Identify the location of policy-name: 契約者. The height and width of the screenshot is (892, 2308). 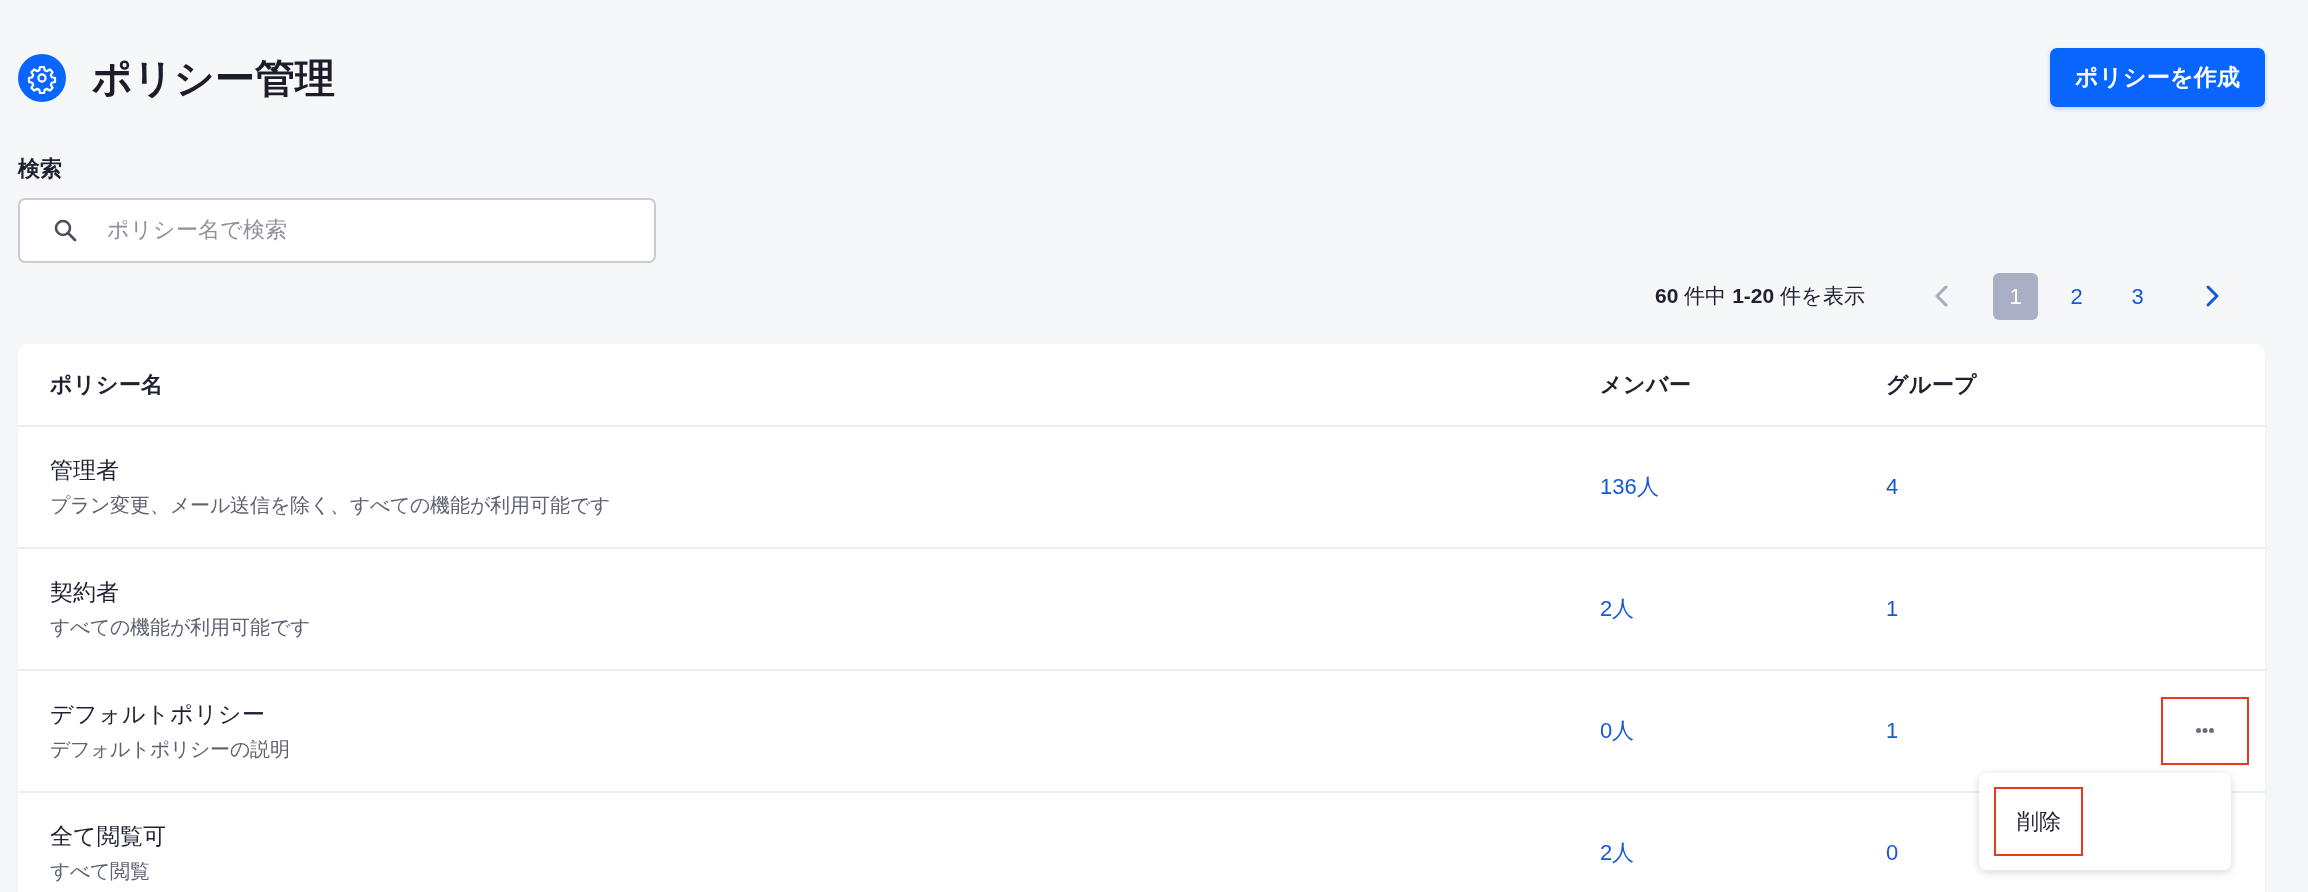
(84, 592).